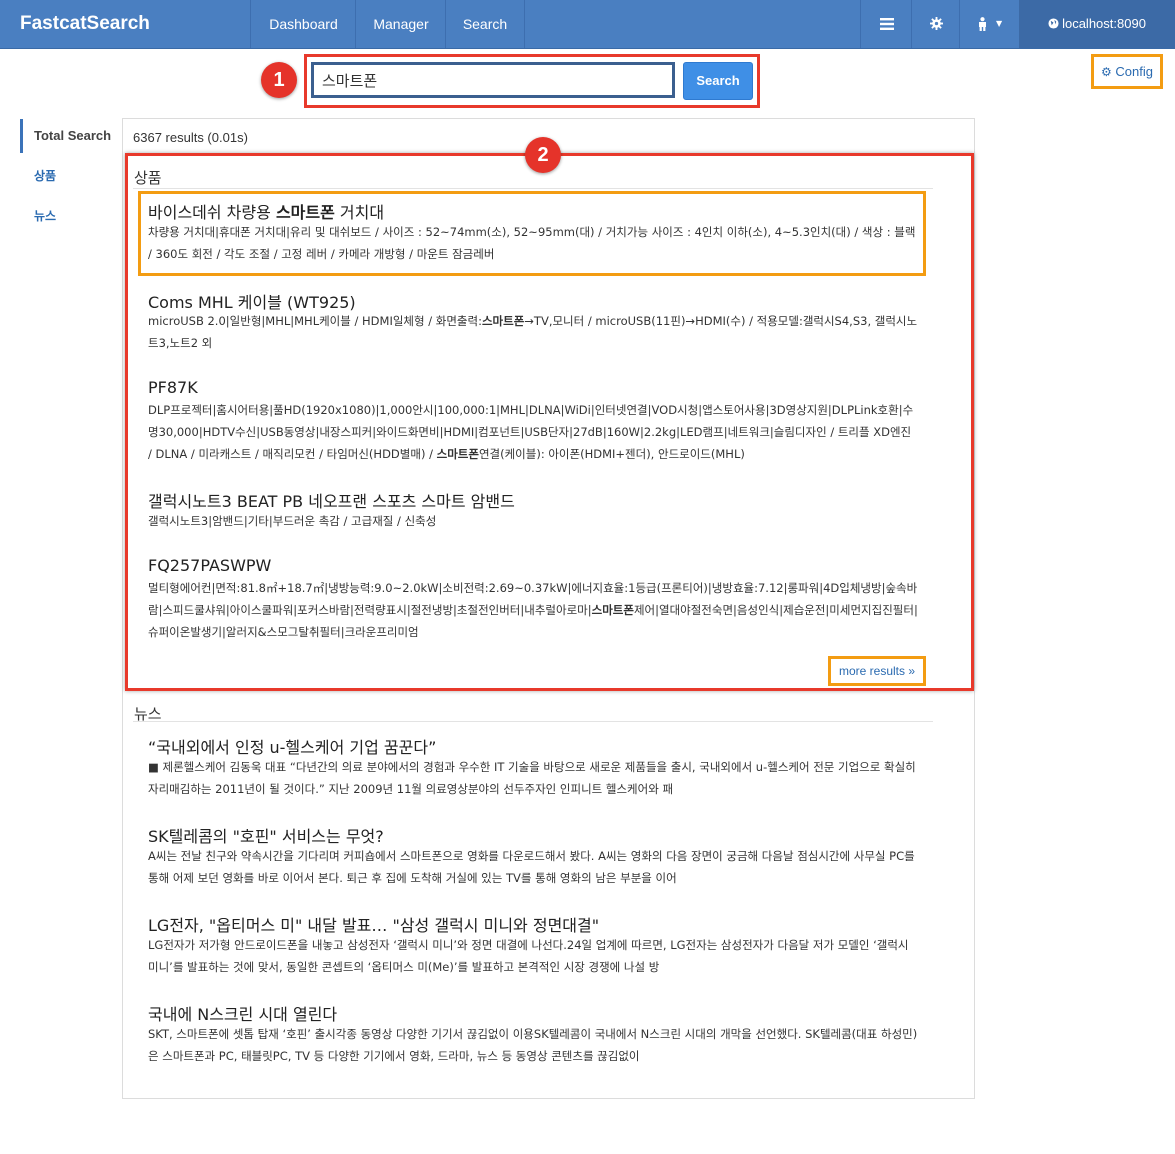 This screenshot has height=1154, width=1175. Describe the element at coordinates (982, 24) in the screenshot. I see `user-icon` at that location.